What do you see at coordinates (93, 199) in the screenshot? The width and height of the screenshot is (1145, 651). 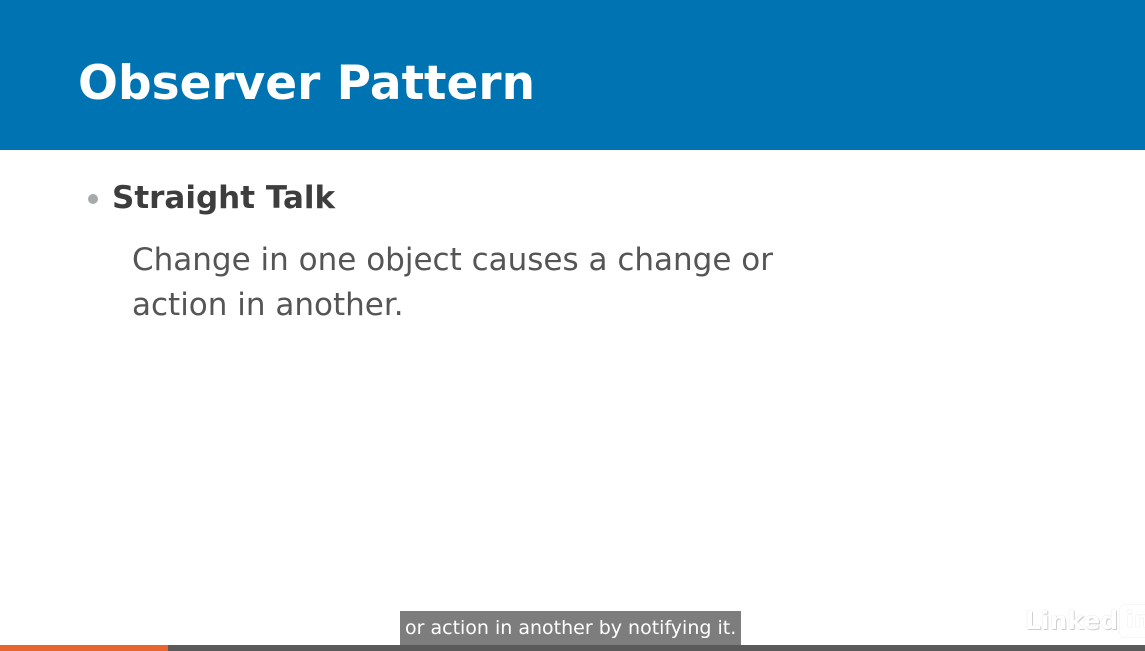 I see `bullet-dot` at bounding box center [93, 199].